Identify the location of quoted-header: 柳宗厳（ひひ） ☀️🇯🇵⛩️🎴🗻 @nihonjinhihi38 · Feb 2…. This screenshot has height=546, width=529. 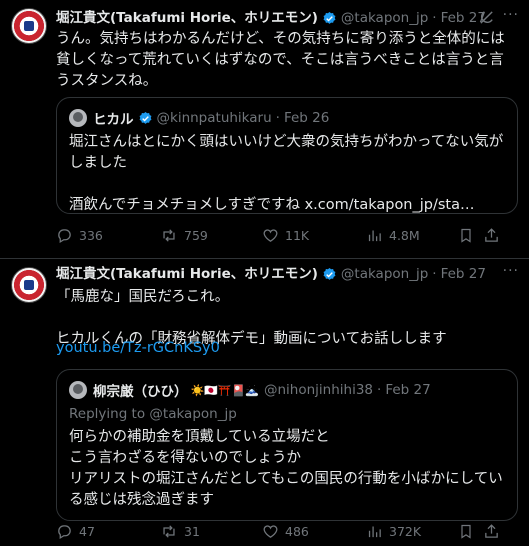
(250, 390).